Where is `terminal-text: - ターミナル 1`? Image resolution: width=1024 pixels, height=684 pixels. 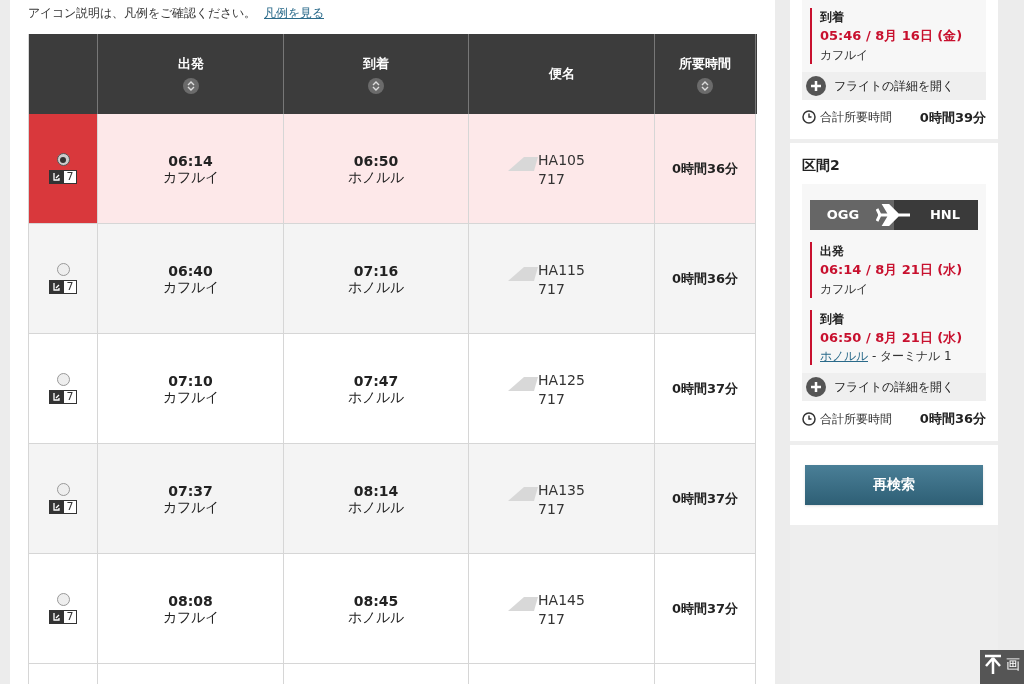
terminal-text: - ターミナル 1 is located at coordinates (912, 356).